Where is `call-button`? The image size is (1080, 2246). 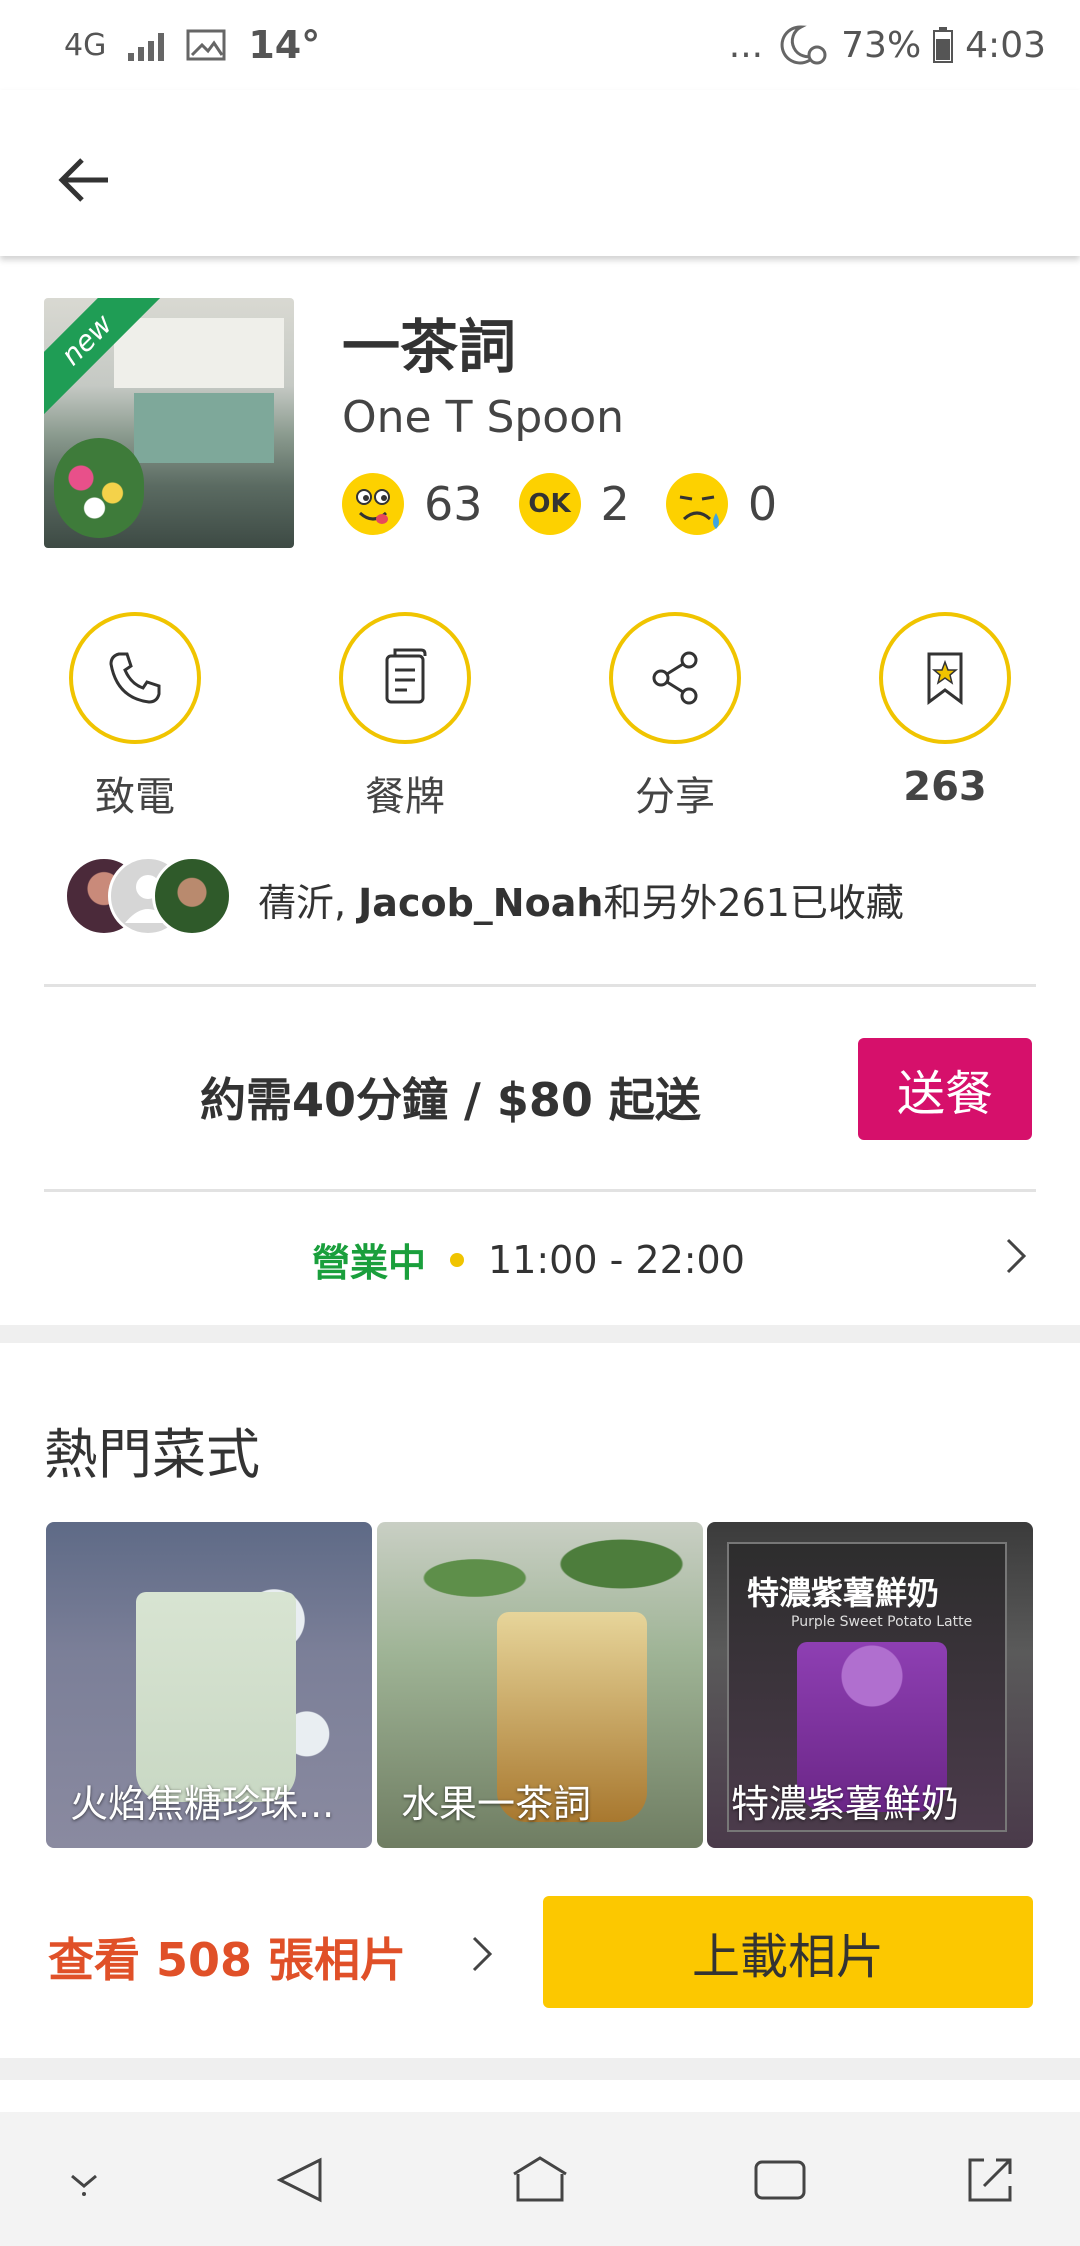 call-button is located at coordinates (135, 678).